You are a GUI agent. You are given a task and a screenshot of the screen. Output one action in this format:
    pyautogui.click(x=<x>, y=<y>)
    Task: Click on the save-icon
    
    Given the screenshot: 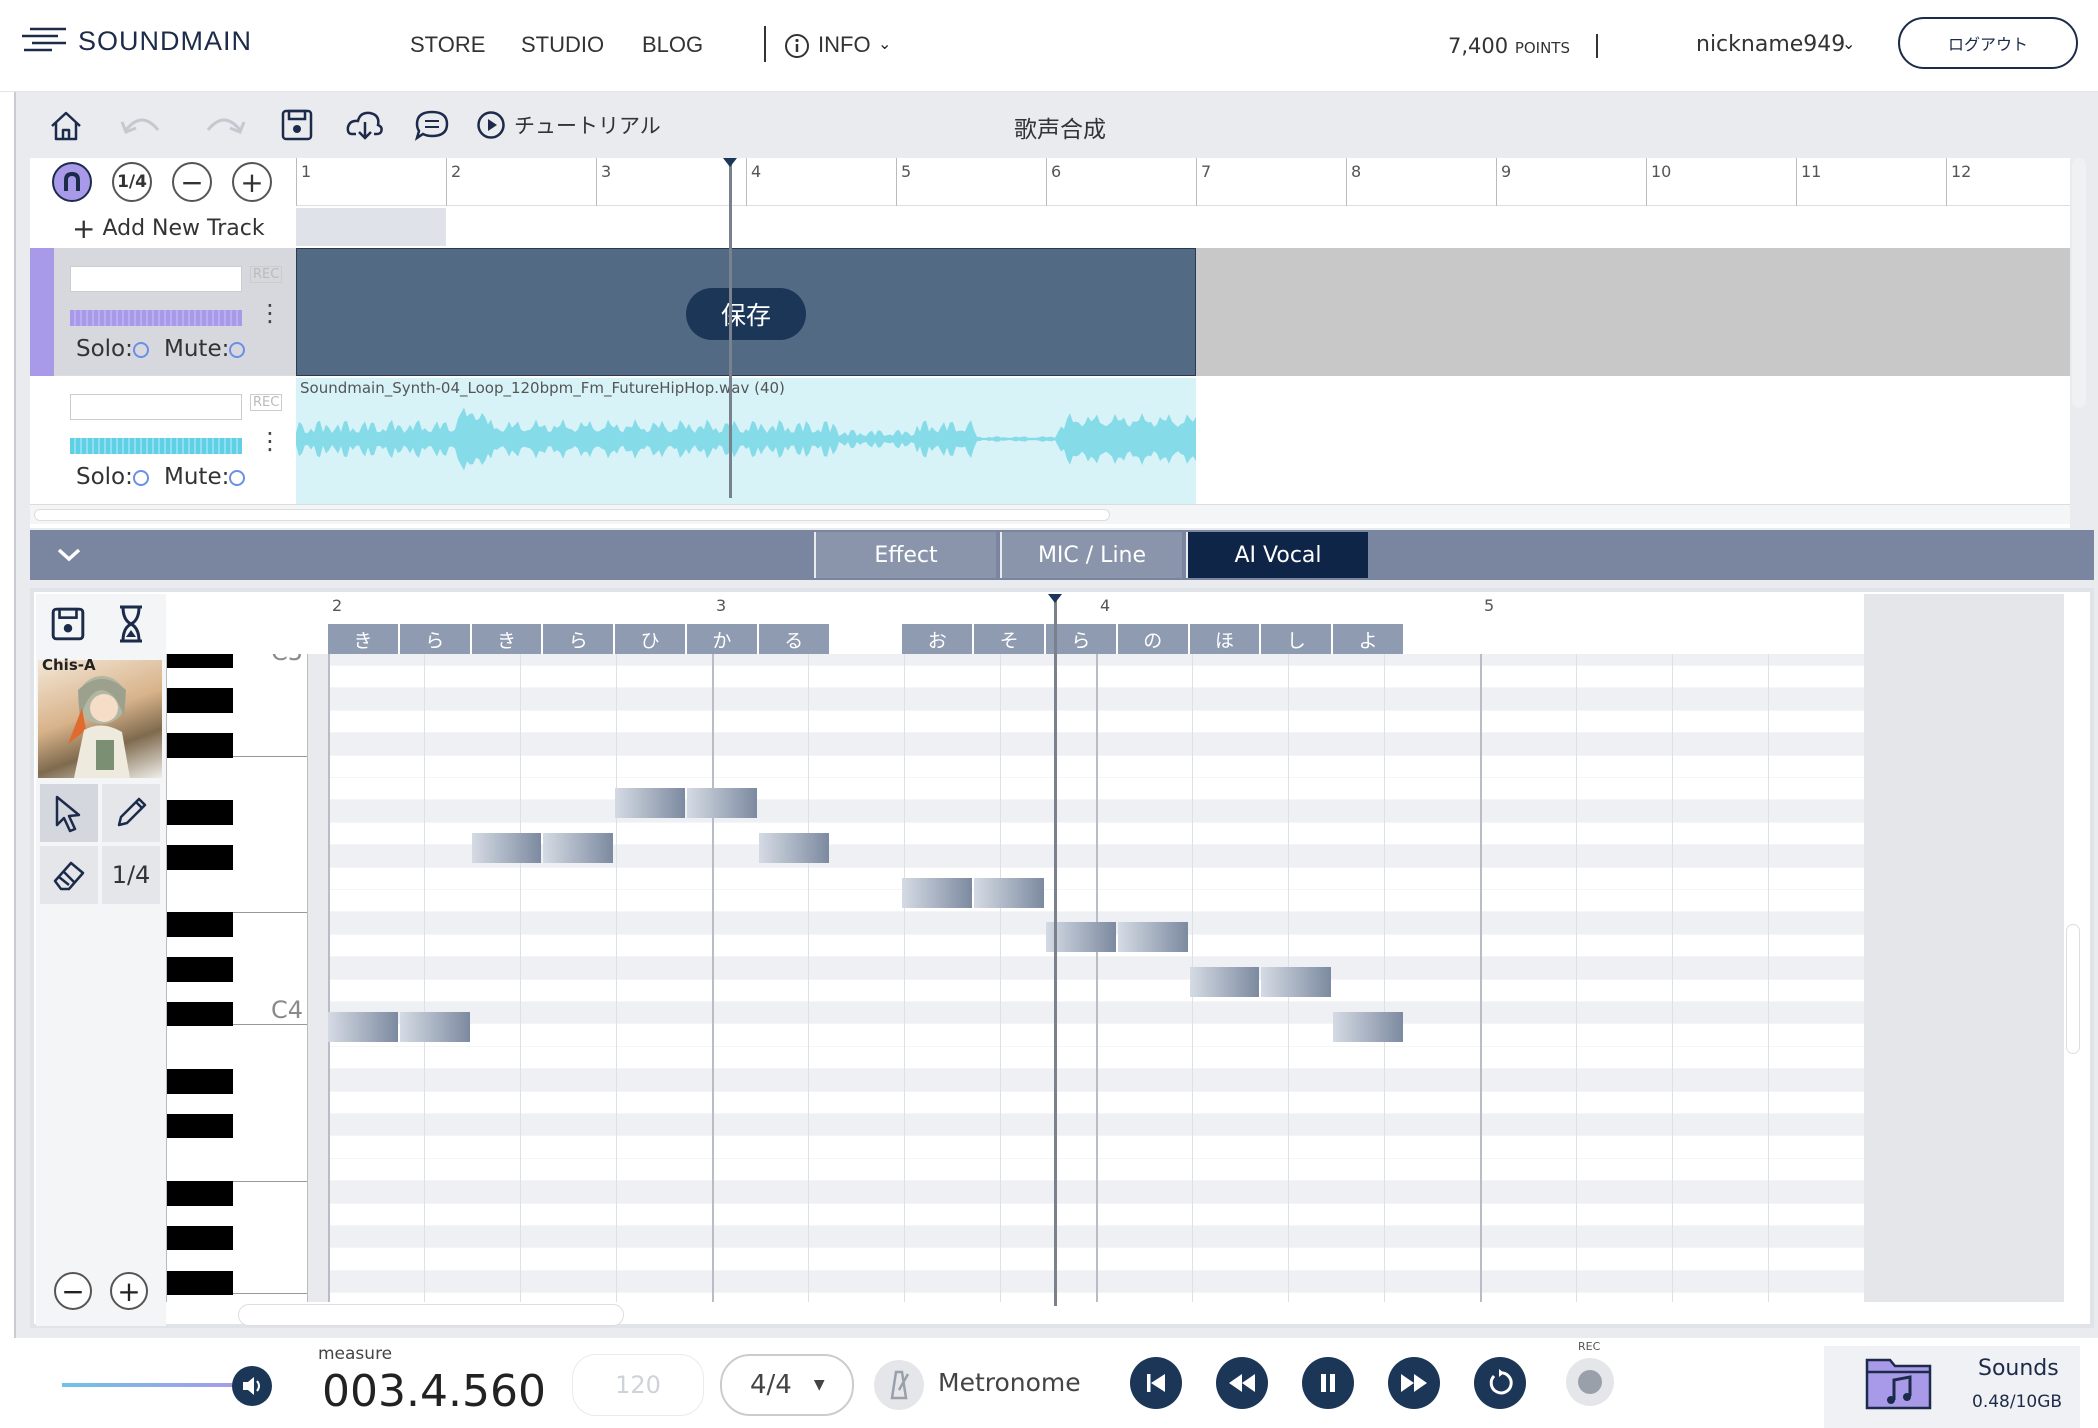 What is the action you would take?
    pyautogui.click(x=68, y=624)
    